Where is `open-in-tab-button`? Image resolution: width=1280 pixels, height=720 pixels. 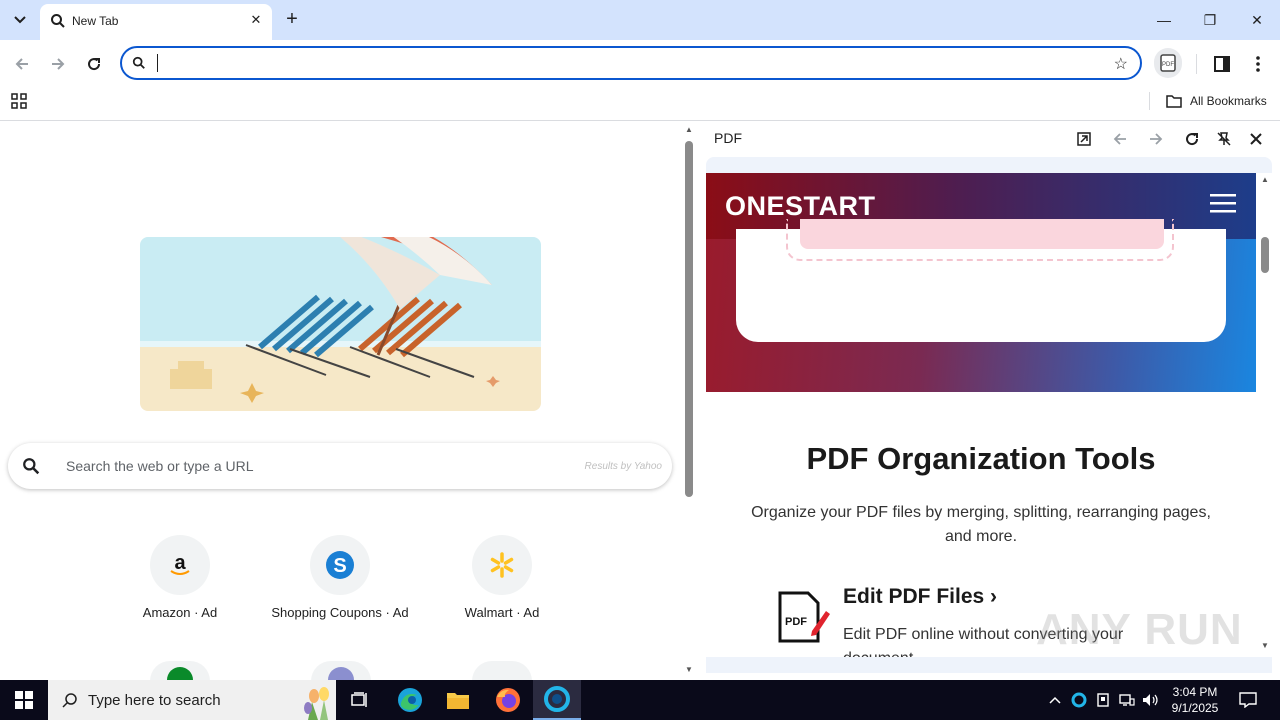 open-in-tab-button is located at coordinates (1084, 139).